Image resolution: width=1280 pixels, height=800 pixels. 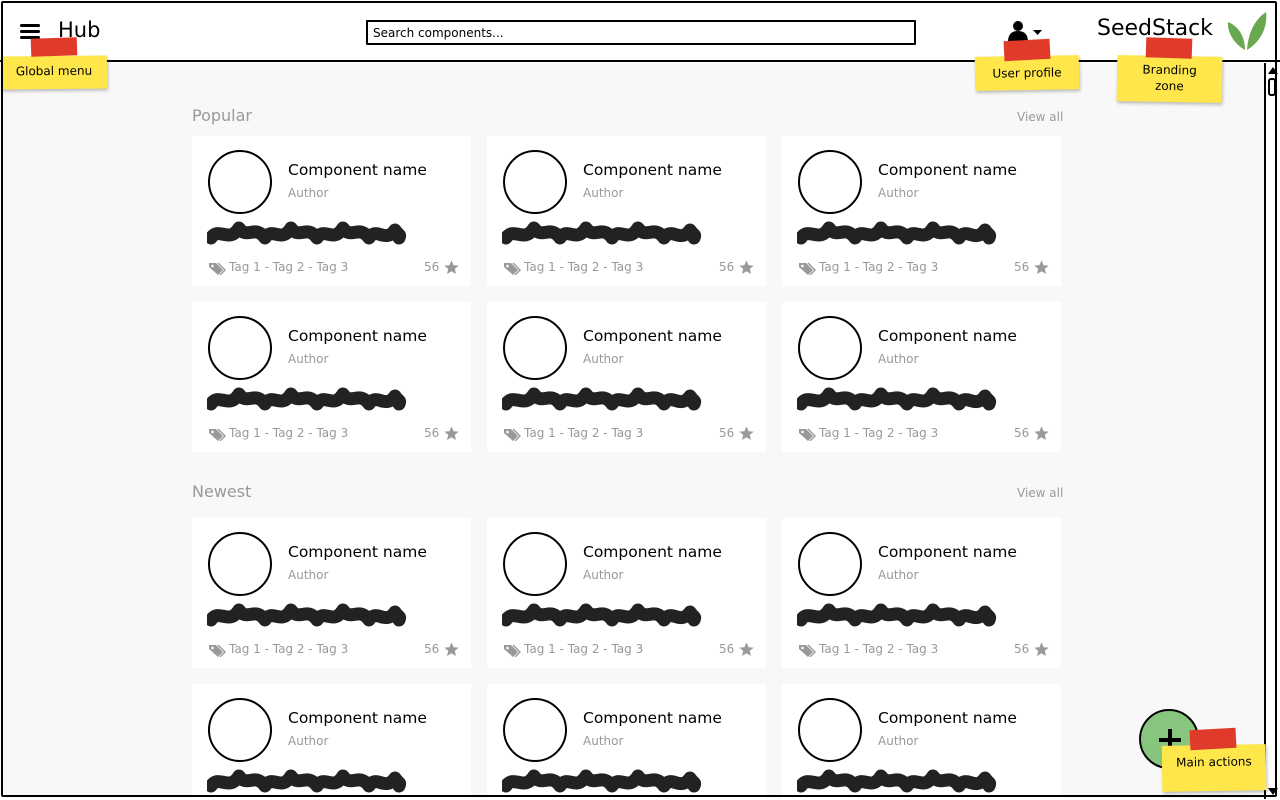 What do you see at coordinates (222, 491) in the screenshot?
I see `section-title-newest: Newest` at bounding box center [222, 491].